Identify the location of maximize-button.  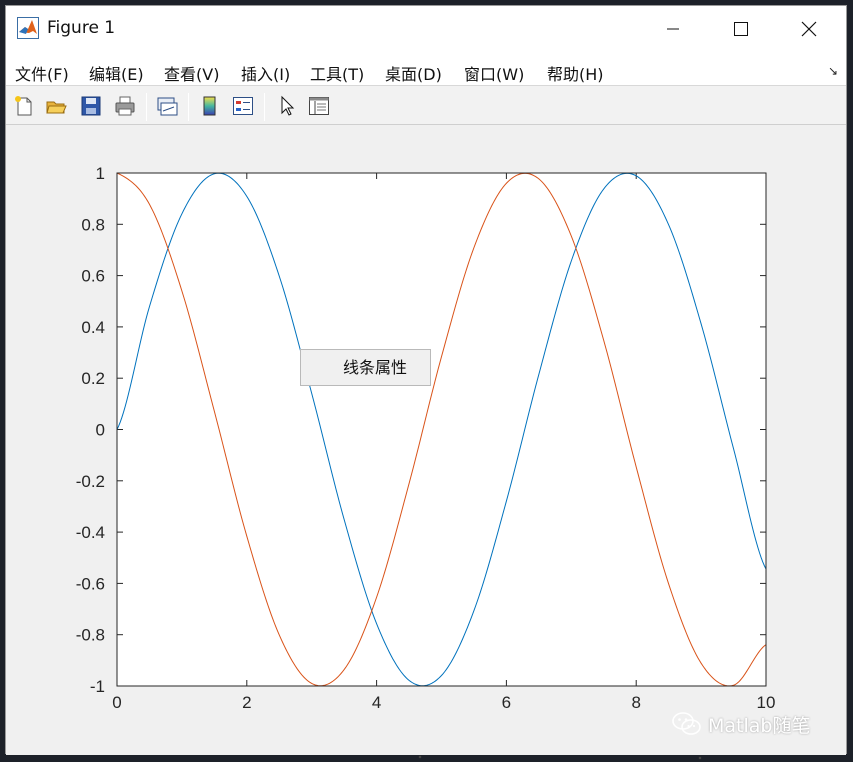
(741, 29).